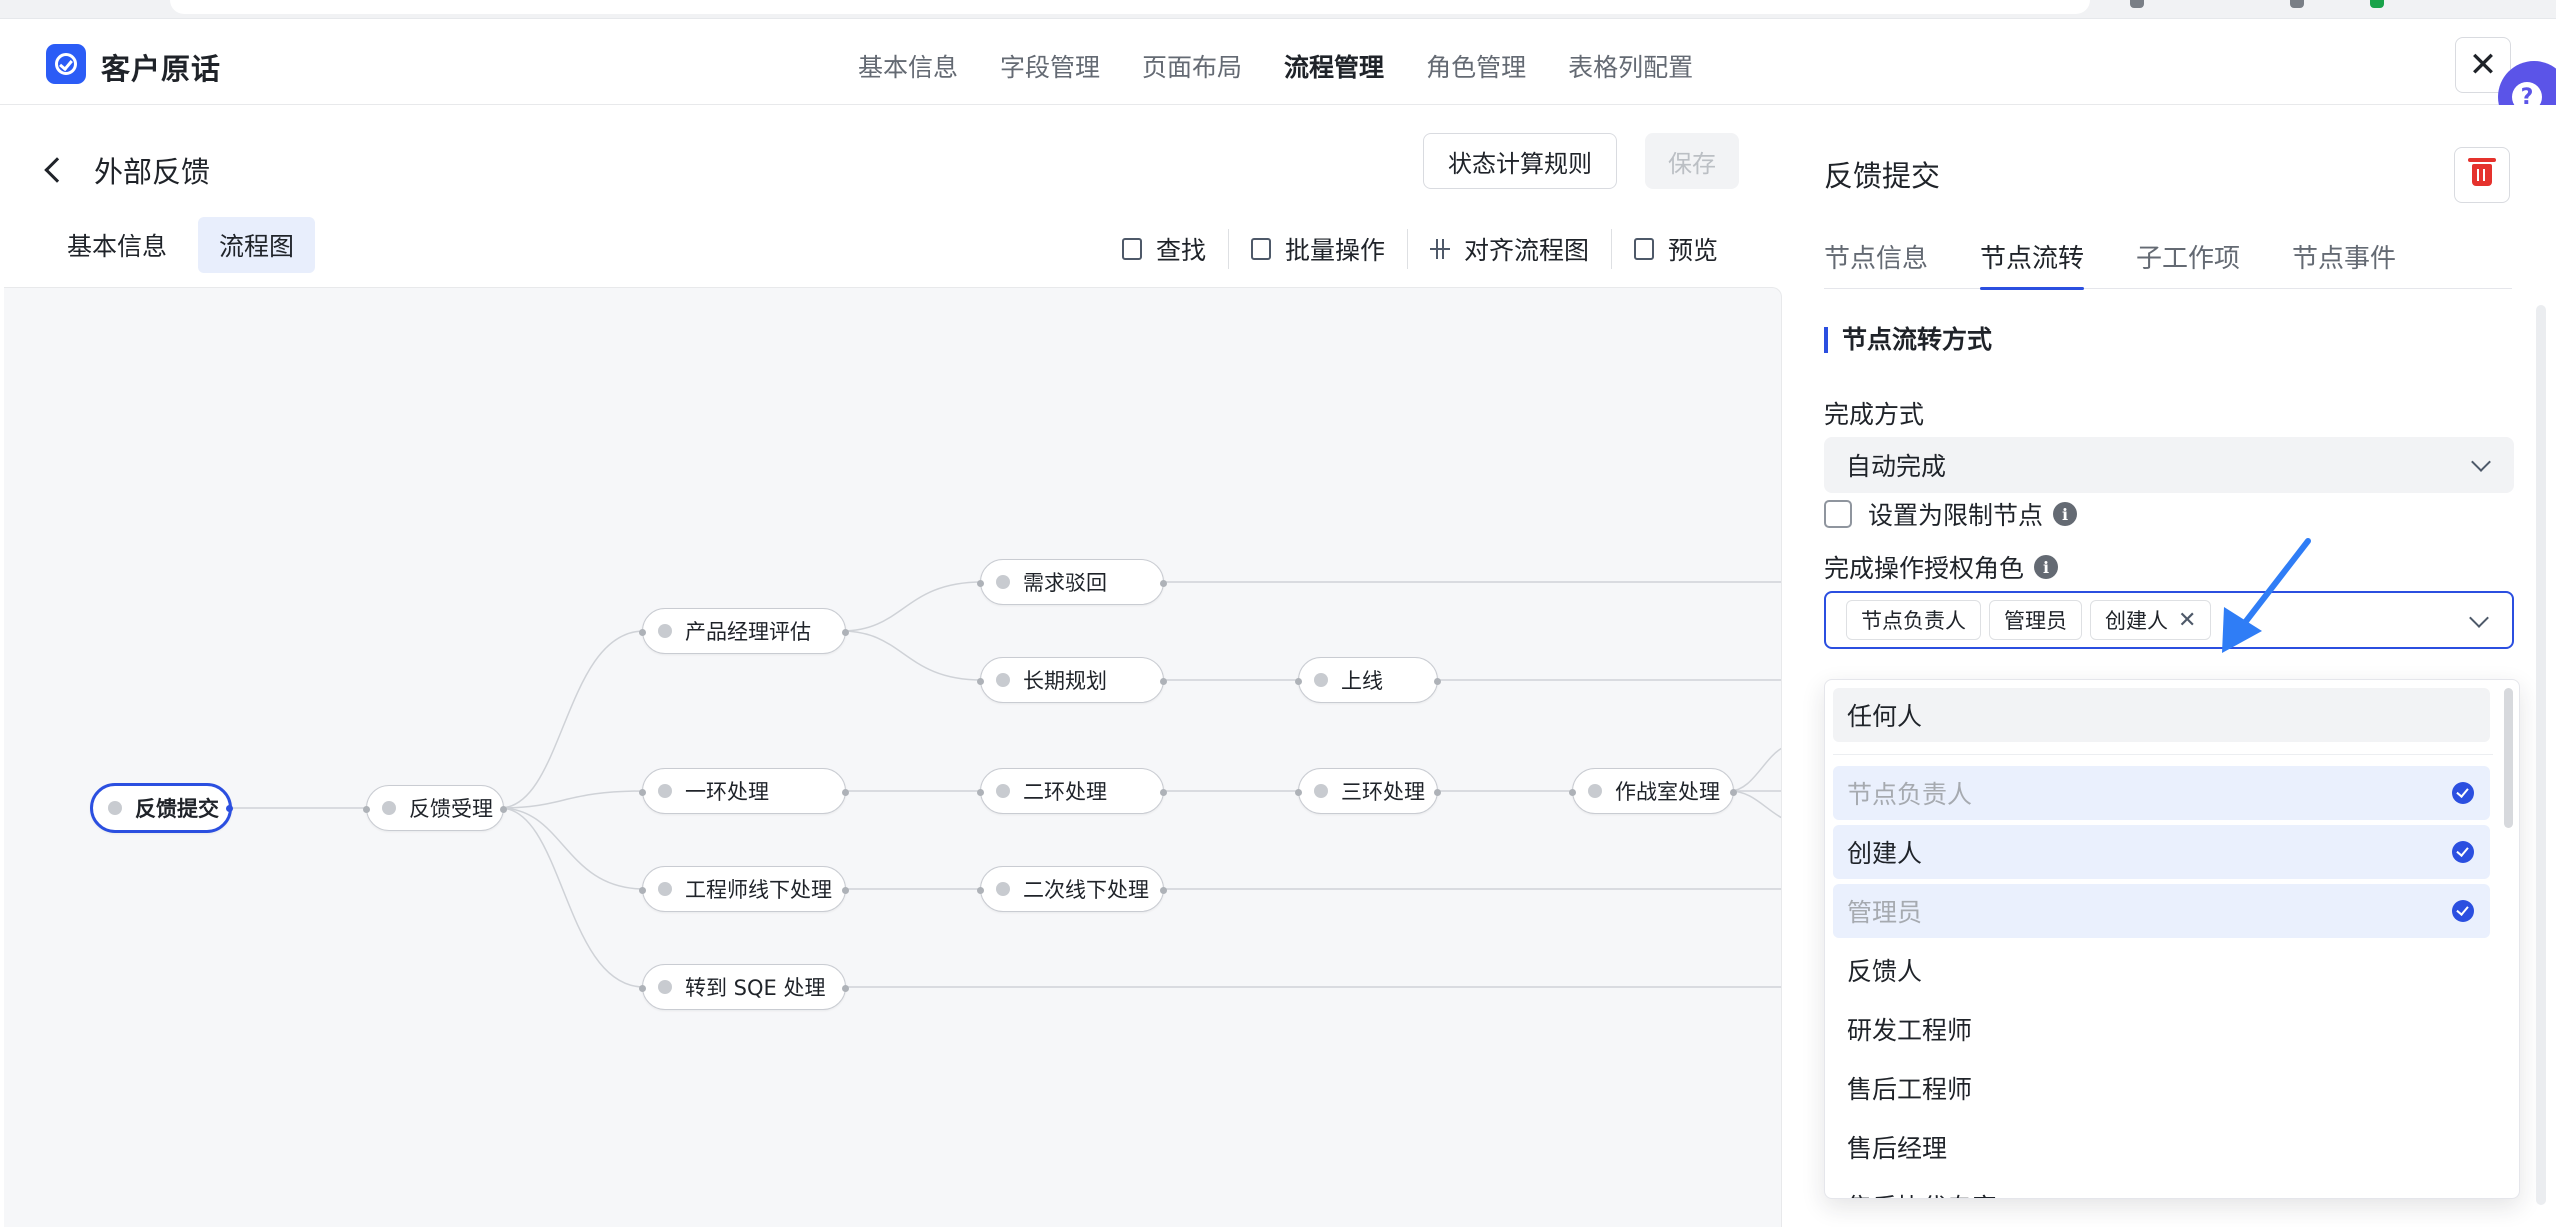  What do you see at coordinates (1509, 249) in the screenshot?
I see `align-button: 对齐流程图` at bounding box center [1509, 249].